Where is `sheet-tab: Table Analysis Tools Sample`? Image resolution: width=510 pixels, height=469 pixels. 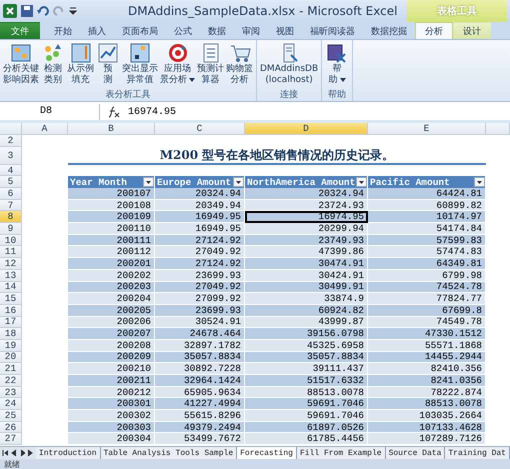
sheet-tab: Table Analysis Tools Sample is located at coordinates (169, 453).